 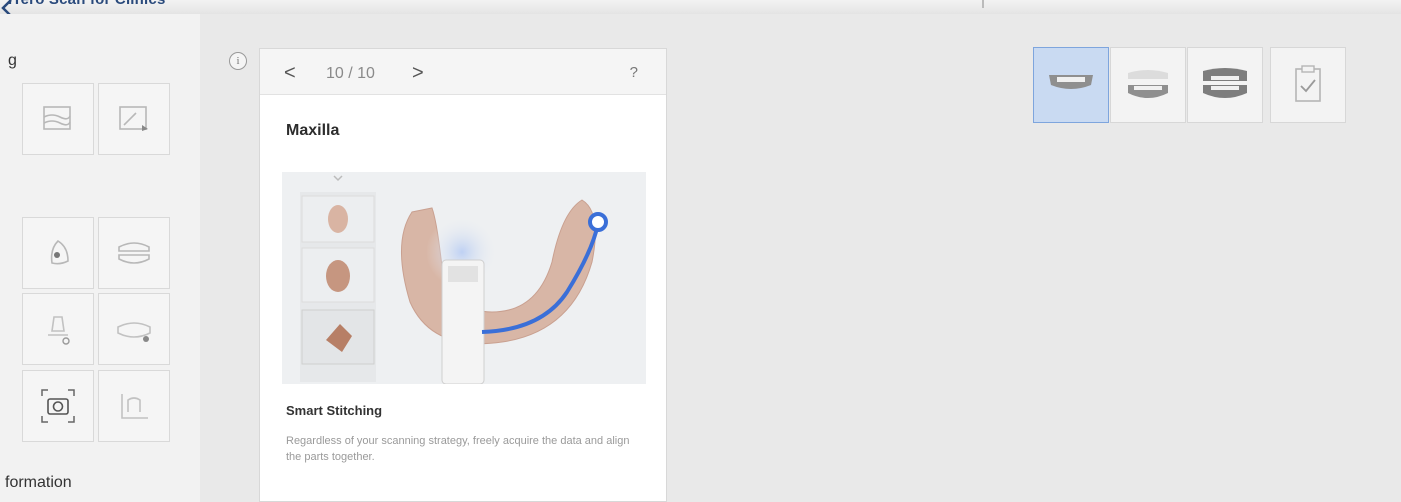 I want to click on page-indicator: 10 / 10, so click(x=350, y=73).